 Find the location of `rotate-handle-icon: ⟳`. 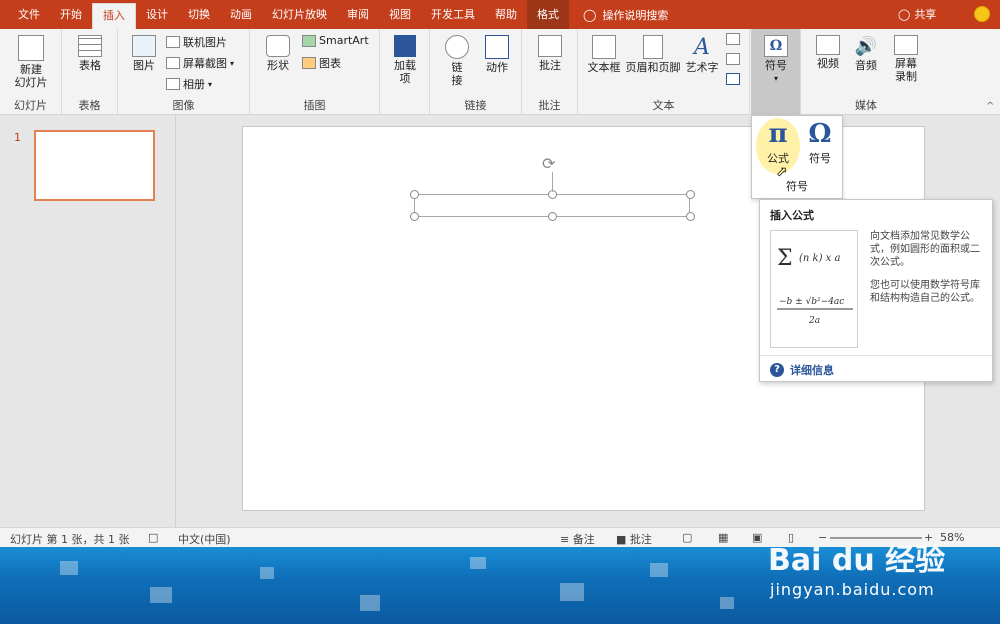

rotate-handle-icon: ⟳ is located at coordinates (548, 163).